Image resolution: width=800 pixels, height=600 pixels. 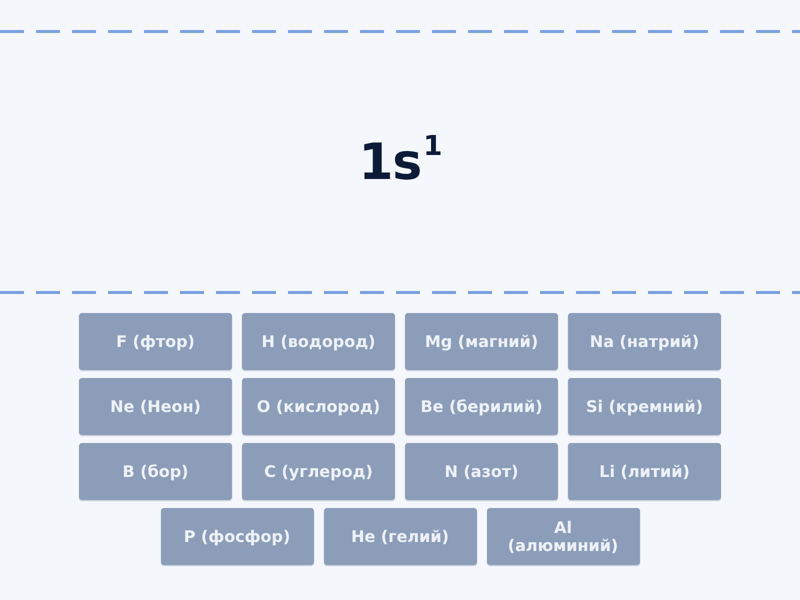 What do you see at coordinates (400, 162) in the screenshot?
I see `electron-configuration: 1s$^{1}$` at bounding box center [400, 162].